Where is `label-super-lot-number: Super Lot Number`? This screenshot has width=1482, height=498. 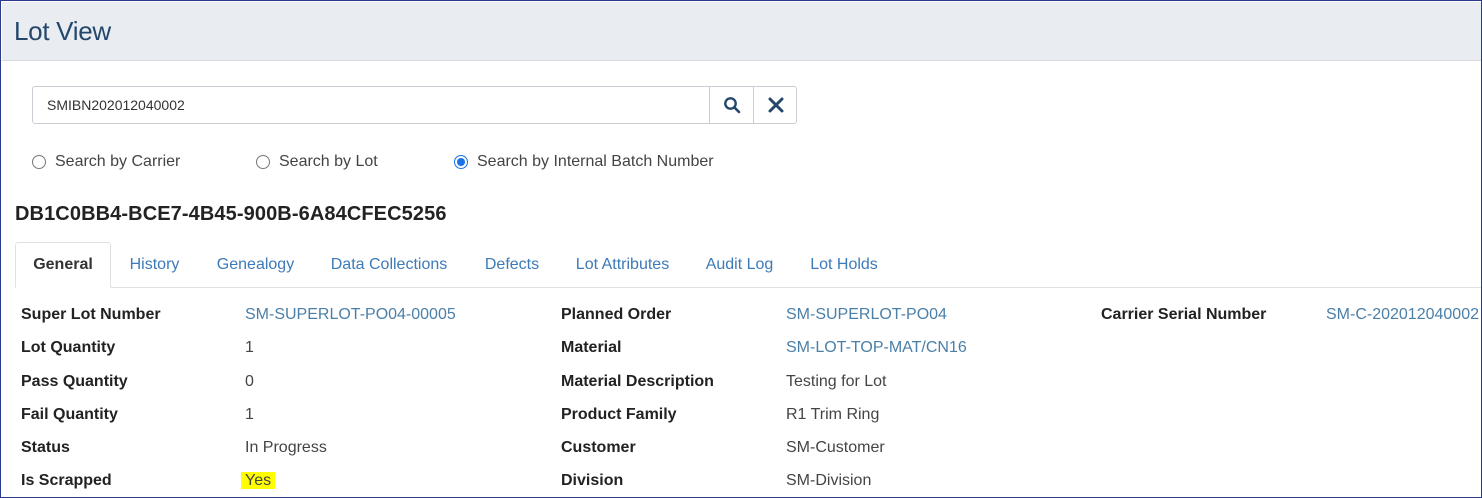 label-super-lot-number: Super Lot Number is located at coordinates (91, 314).